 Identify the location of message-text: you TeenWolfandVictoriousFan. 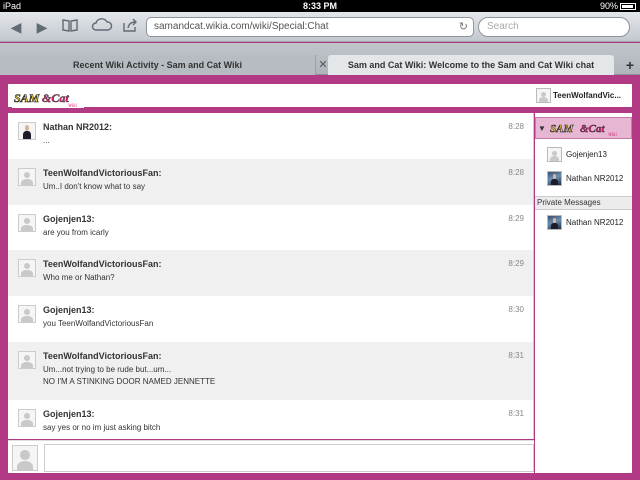
(98, 323).